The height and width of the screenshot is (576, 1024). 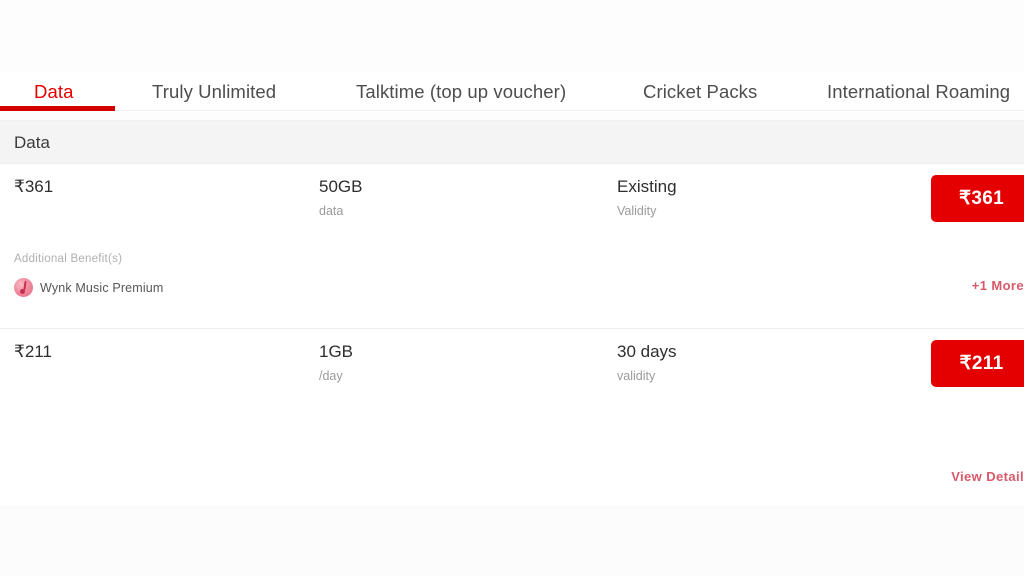 What do you see at coordinates (341, 186) in the screenshot?
I see `plan-data-value: 50GB` at bounding box center [341, 186].